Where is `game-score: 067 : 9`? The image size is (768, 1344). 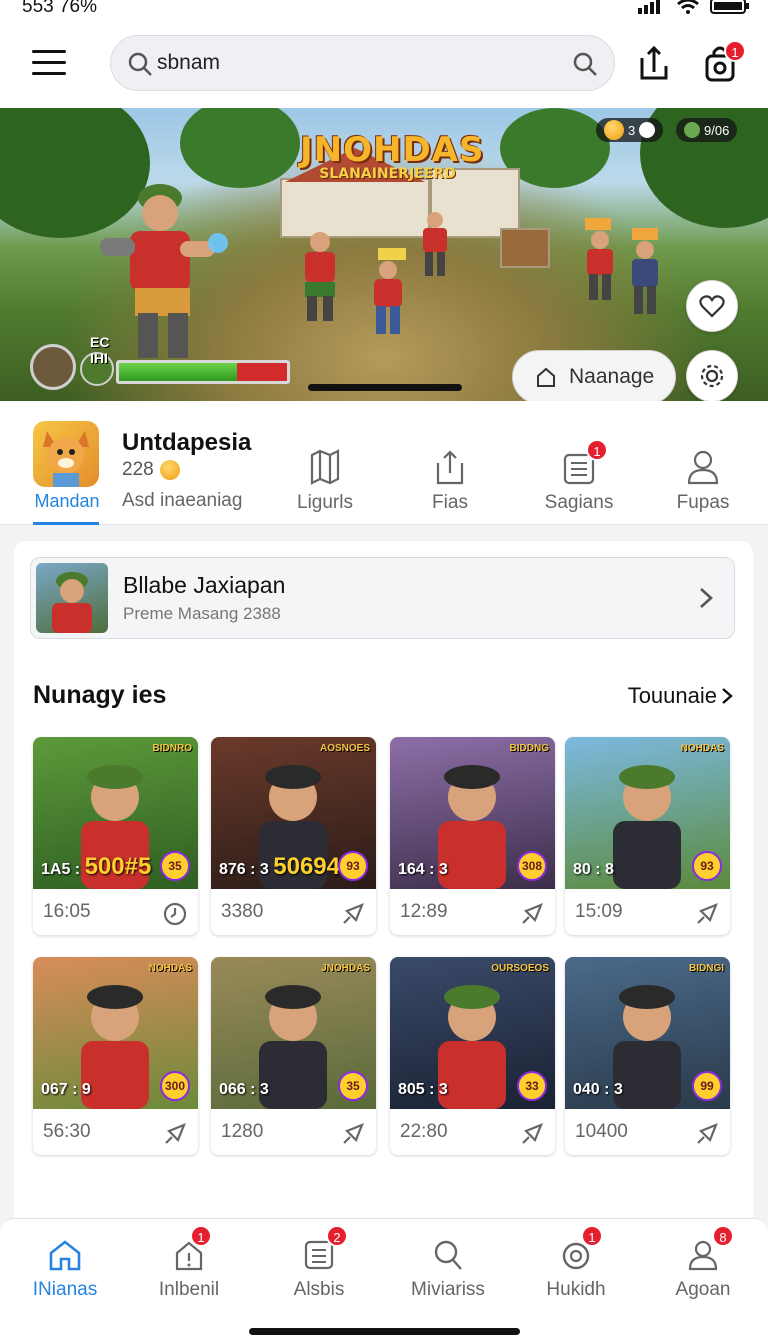 game-score: 067 : 9 is located at coordinates (66, 1087).